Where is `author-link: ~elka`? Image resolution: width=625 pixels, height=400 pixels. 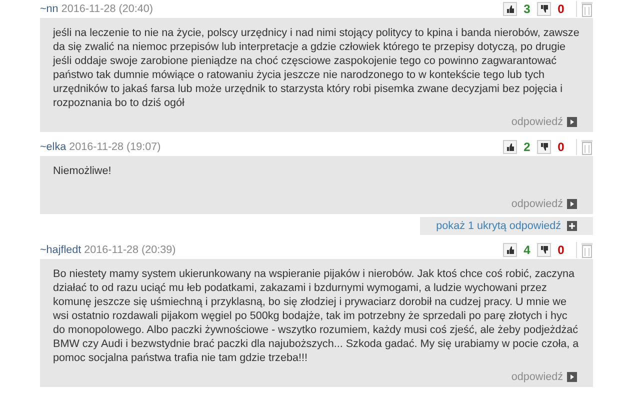
author-link: ~elka is located at coordinates (53, 147).